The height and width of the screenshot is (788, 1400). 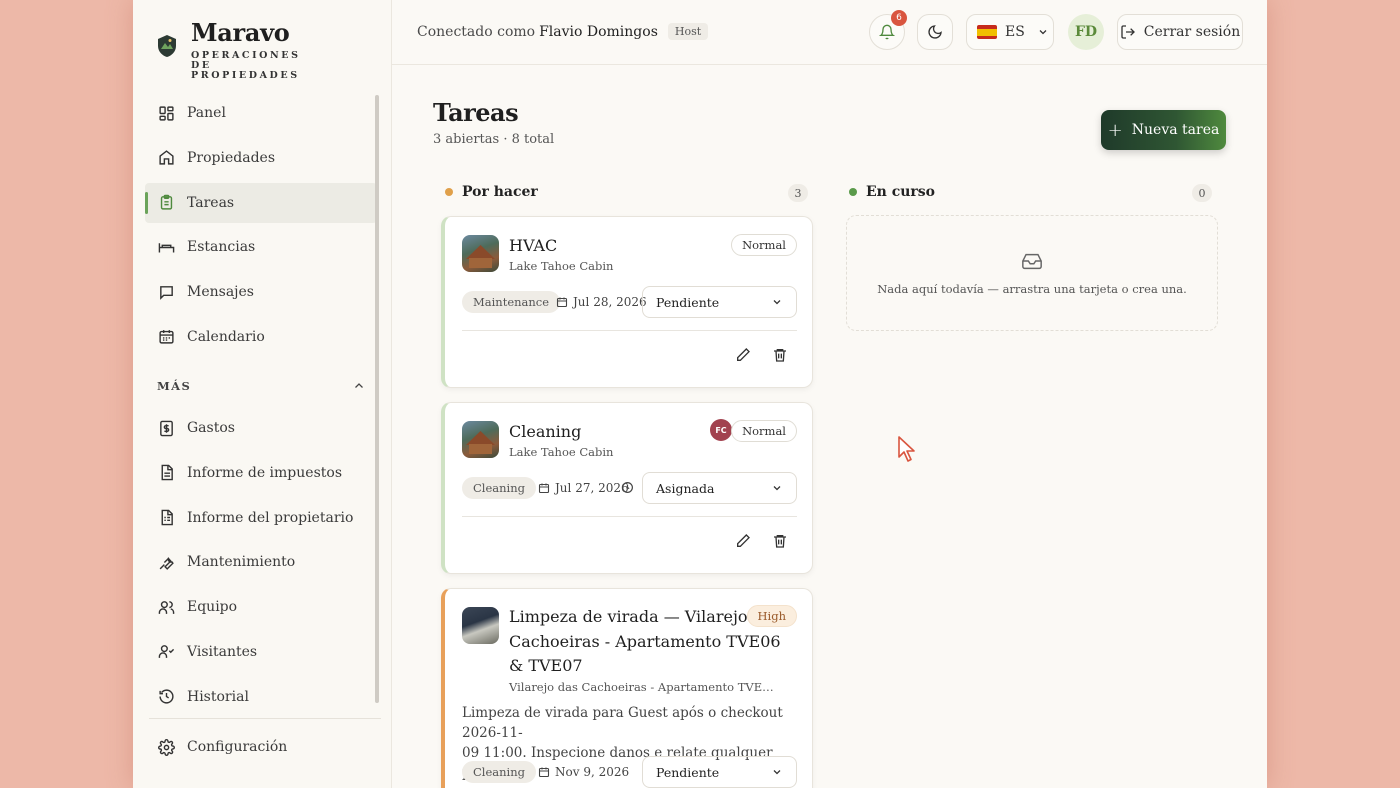 I want to click on logout-label: Cerrar sesión, so click(x=1192, y=32).